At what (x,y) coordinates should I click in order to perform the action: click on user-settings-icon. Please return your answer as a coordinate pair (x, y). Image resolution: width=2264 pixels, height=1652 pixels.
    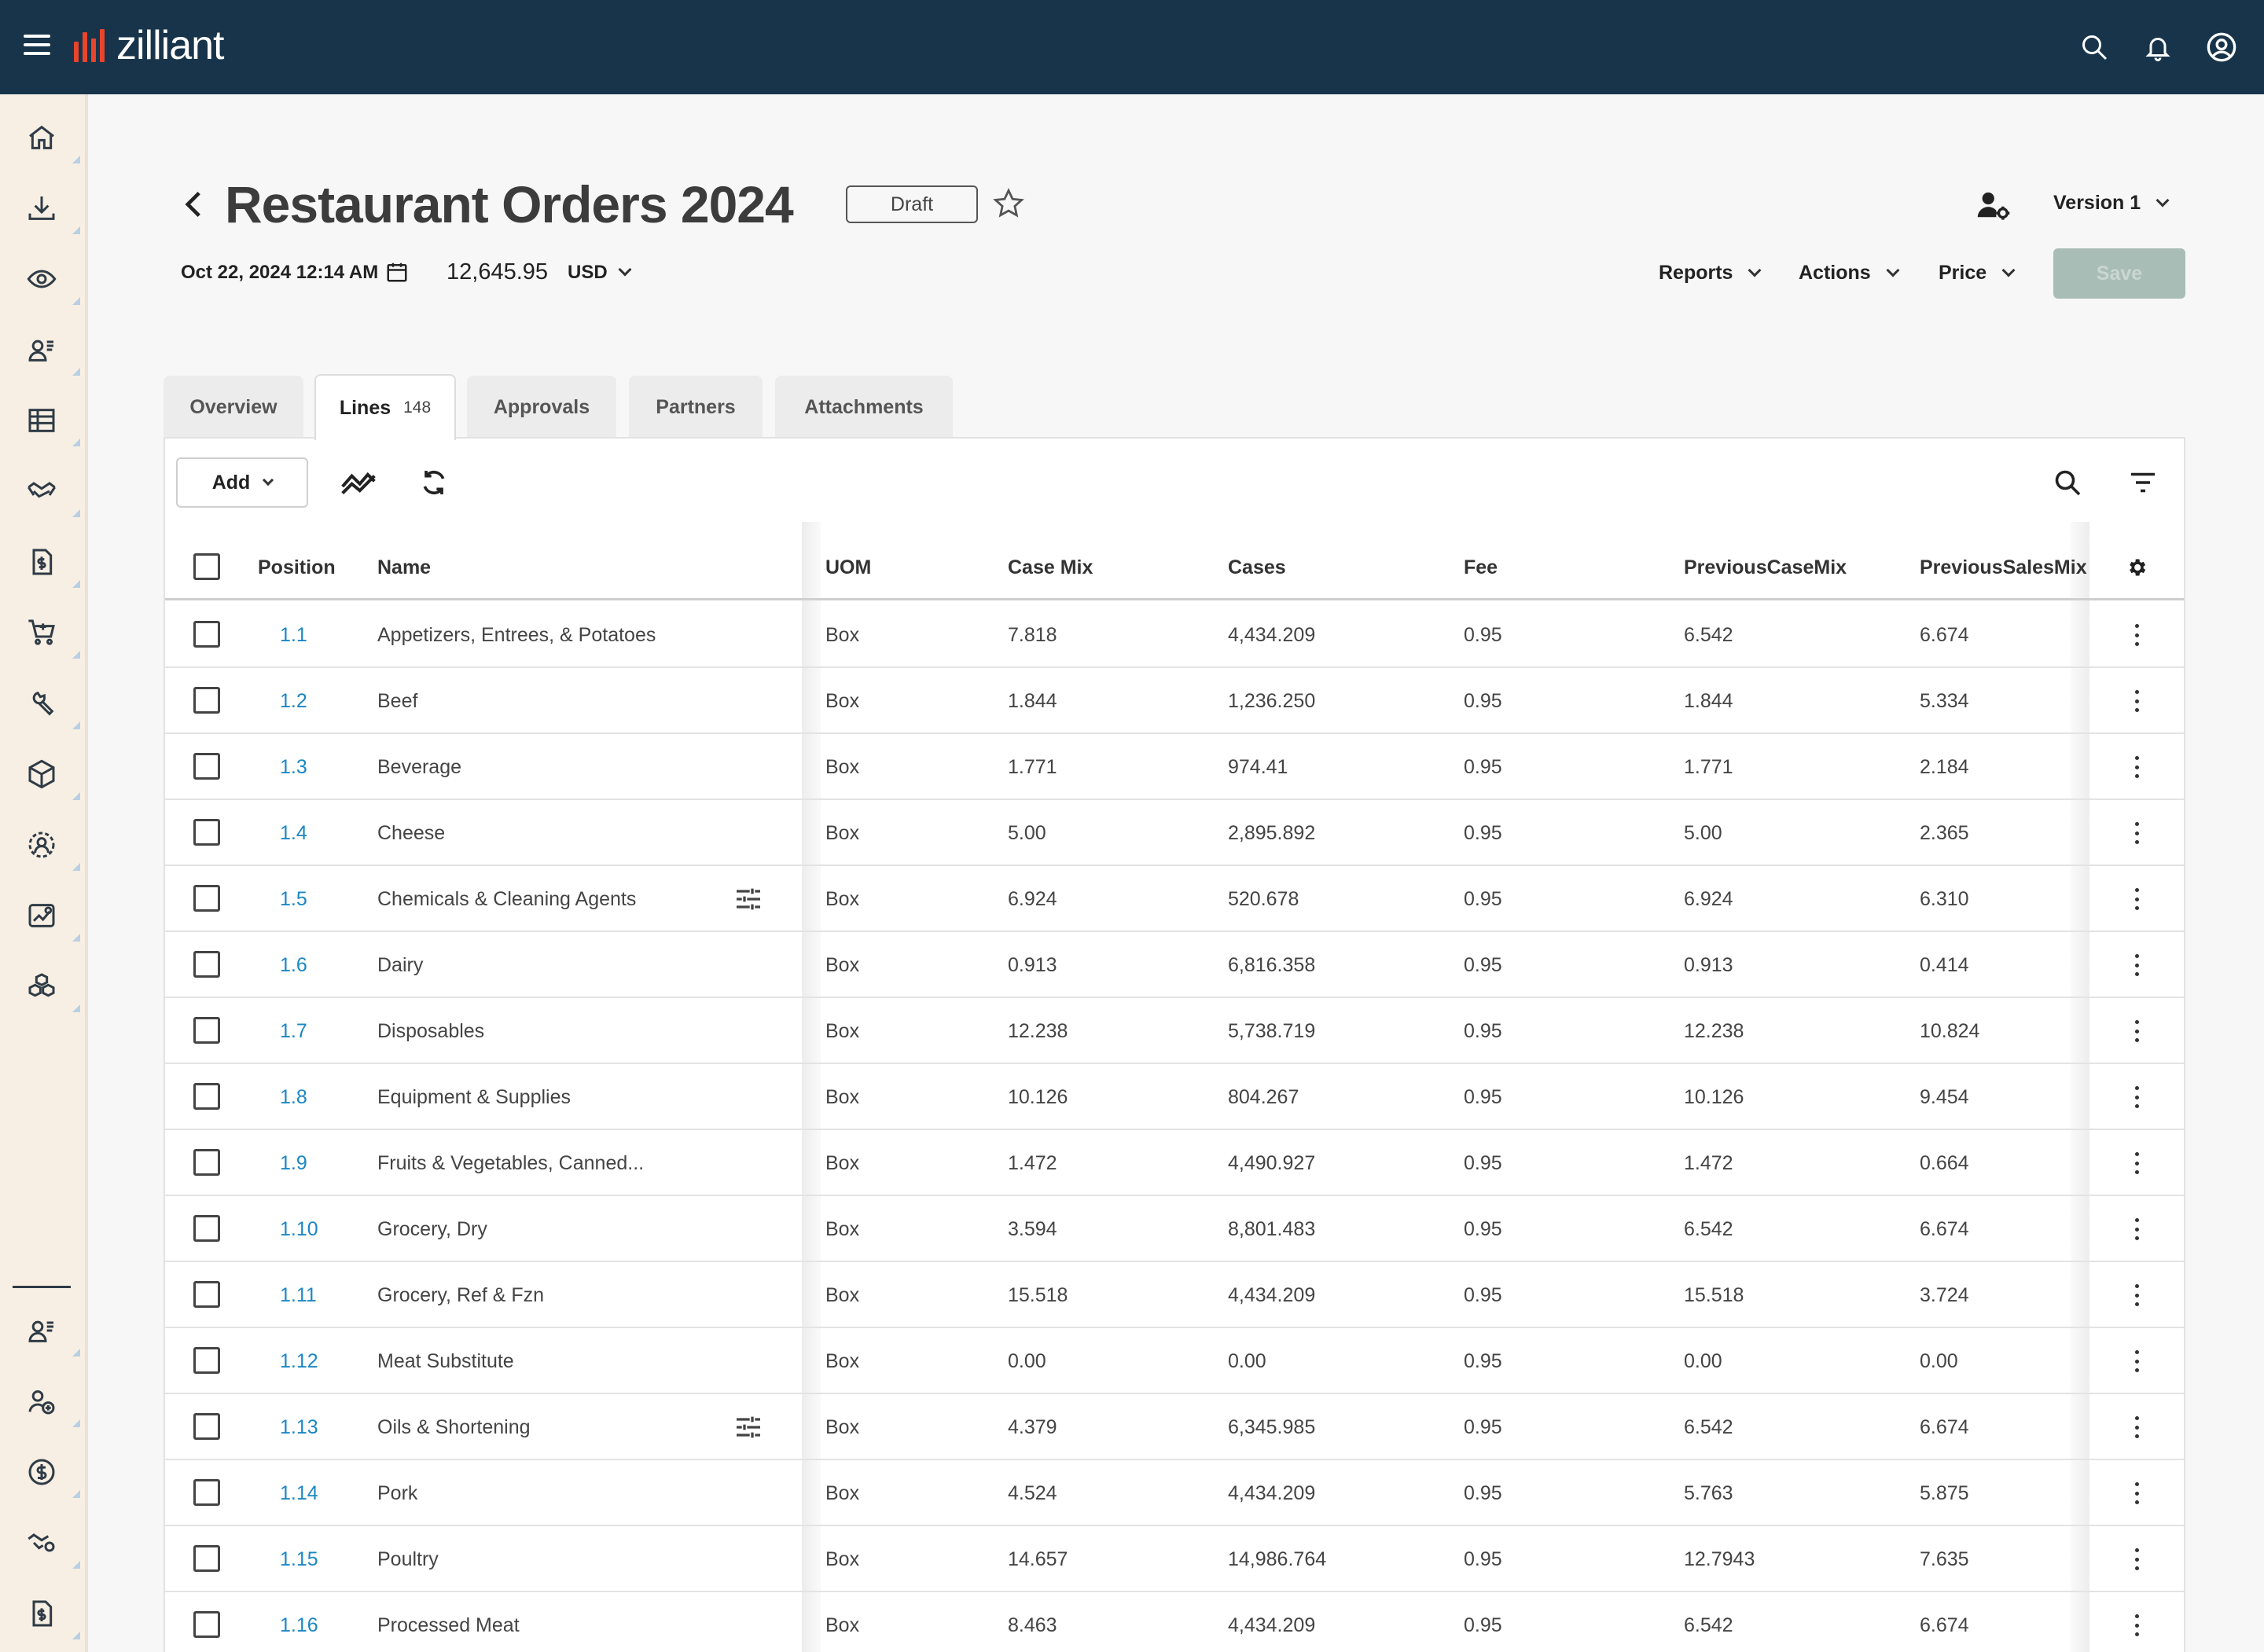
    Looking at the image, I should click on (1994, 206).